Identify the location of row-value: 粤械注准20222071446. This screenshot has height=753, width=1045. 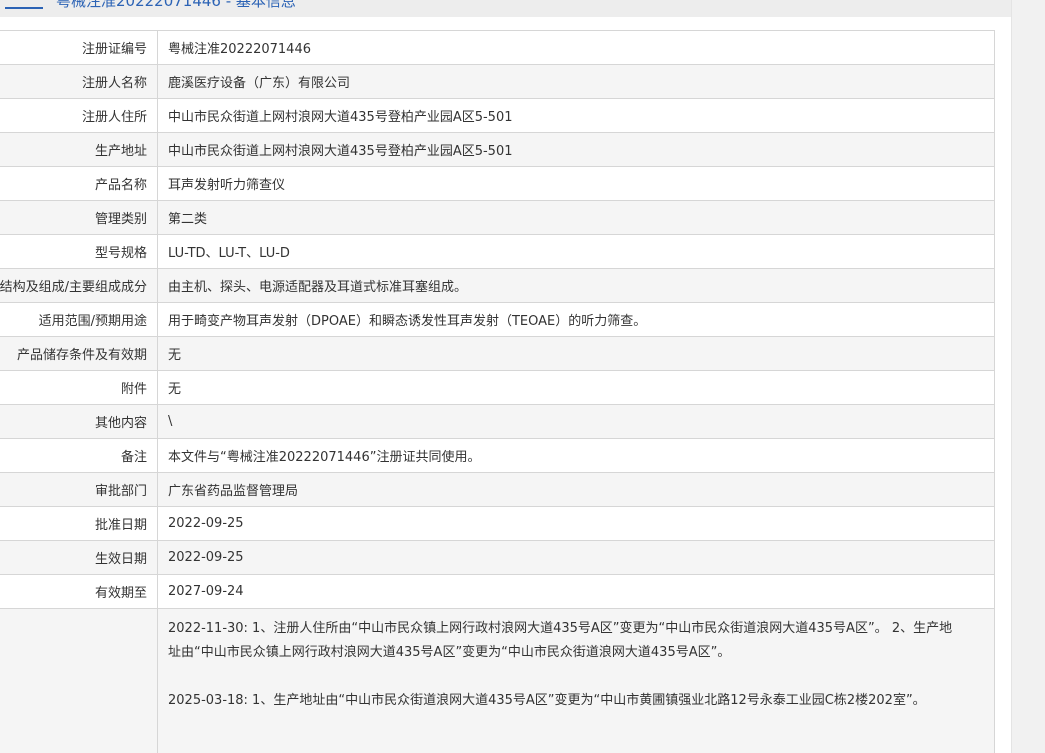
(576, 47).